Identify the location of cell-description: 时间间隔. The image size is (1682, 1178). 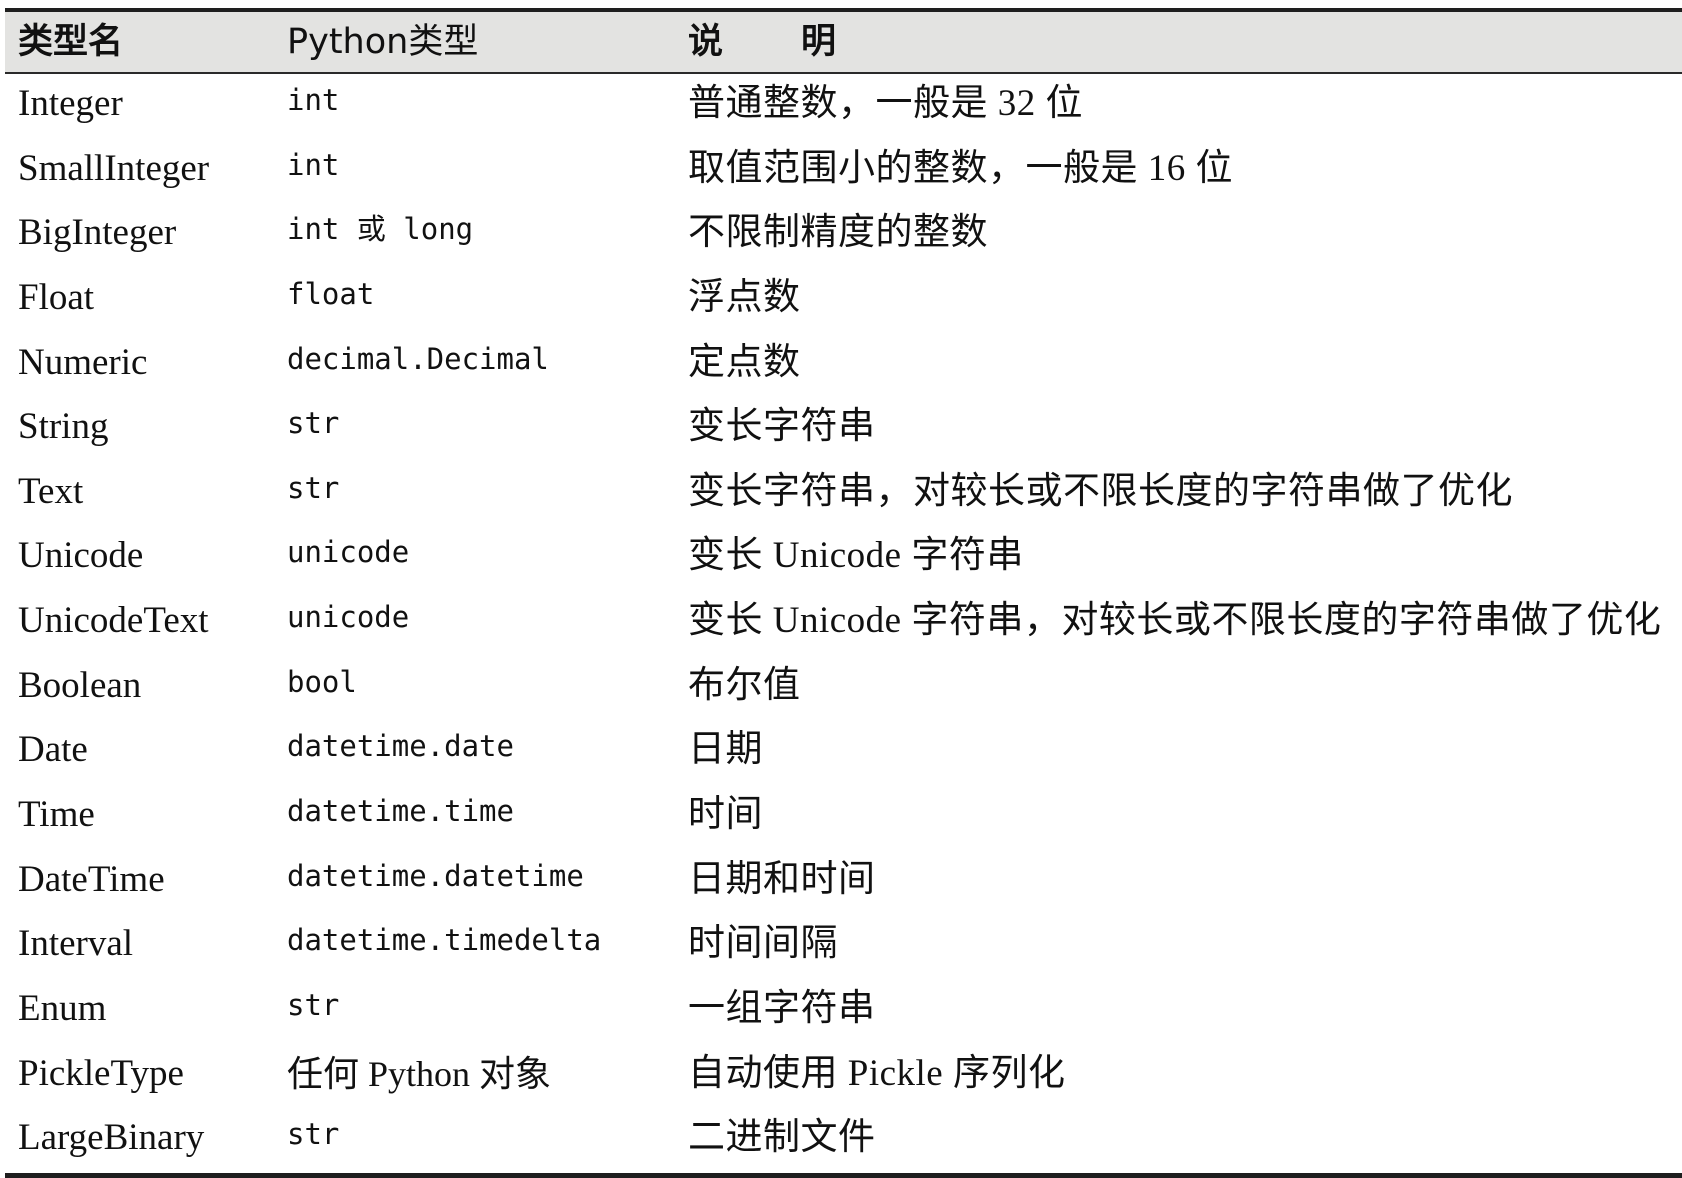
(763, 944).